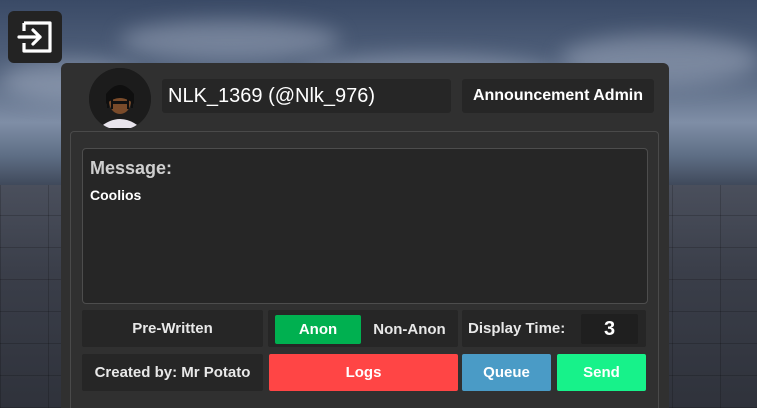 The image size is (757, 408). Describe the element at coordinates (120, 99) in the screenshot. I see `avatar` at that location.